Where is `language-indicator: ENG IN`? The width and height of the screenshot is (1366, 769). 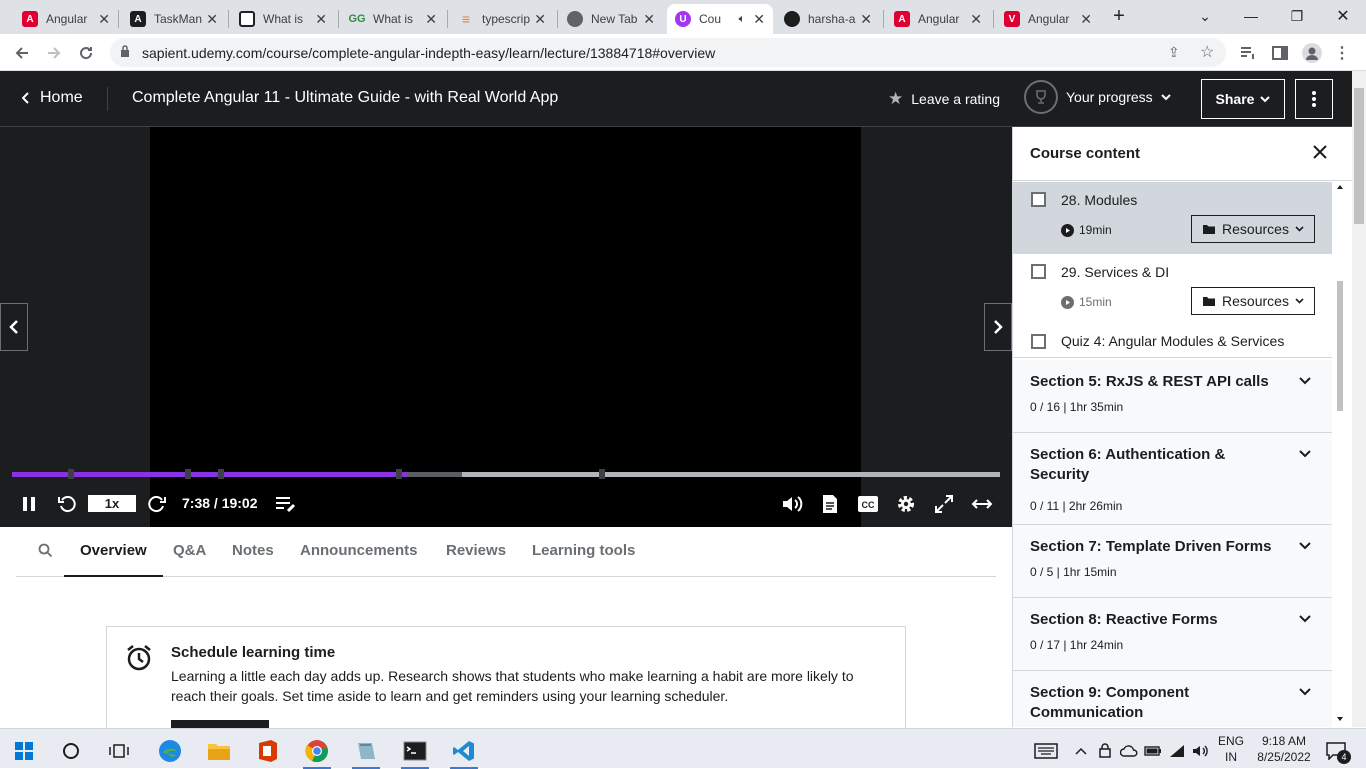 language-indicator: ENG IN is located at coordinates (1231, 749).